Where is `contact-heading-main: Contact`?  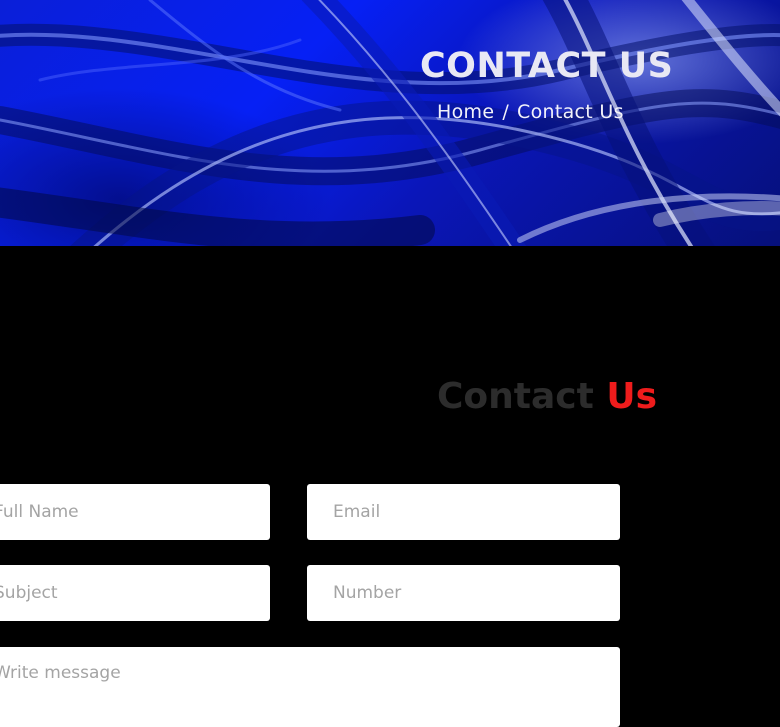 contact-heading-main: Contact is located at coordinates (515, 396).